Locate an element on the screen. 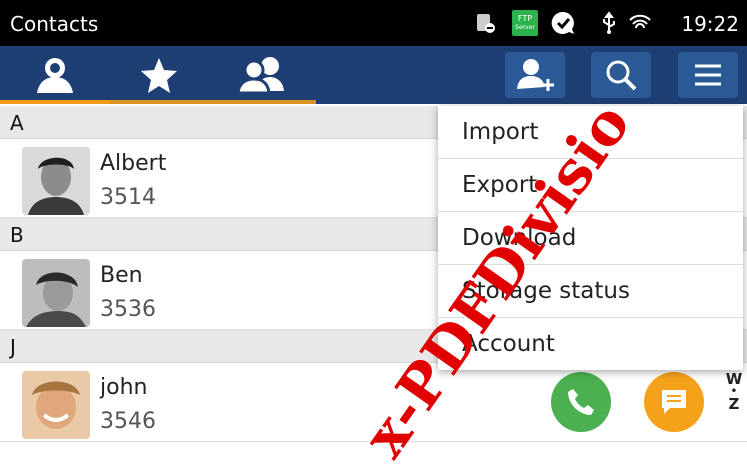 This screenshot has height=469, width=747. contact-number: 3546 is located at coordinates (128, 421).